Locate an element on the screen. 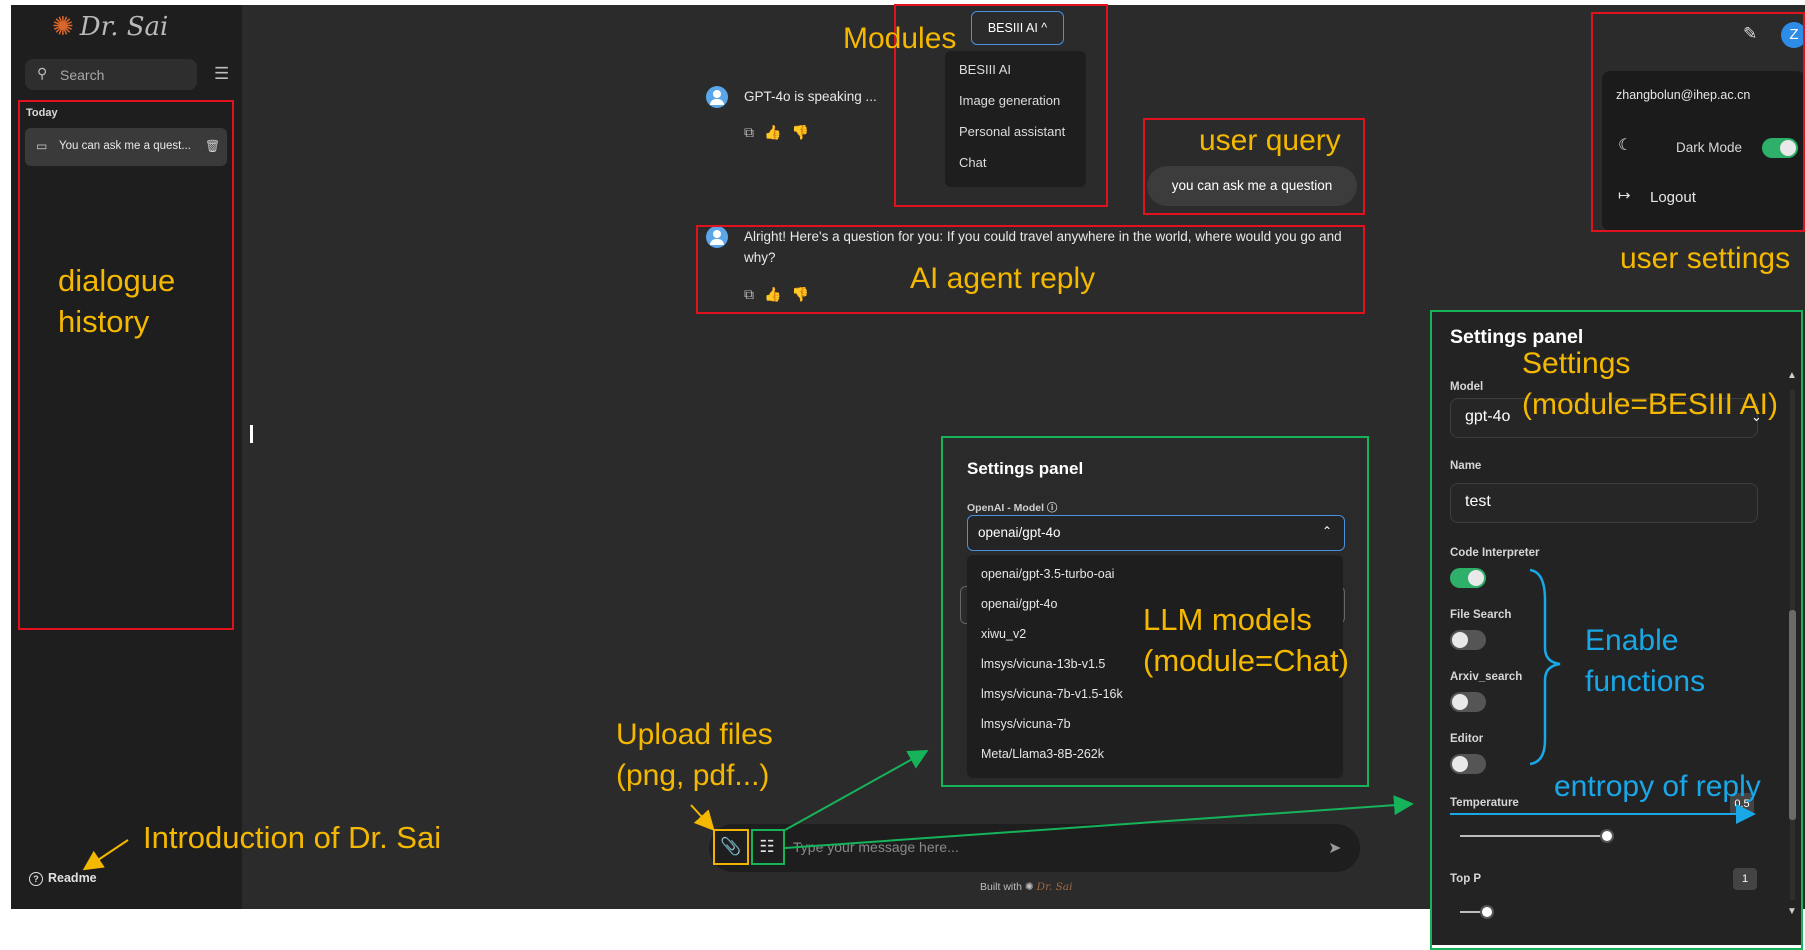 This screenshot has height=950, width=1805. arrow-to-readme is located at coordinates (105, 855).